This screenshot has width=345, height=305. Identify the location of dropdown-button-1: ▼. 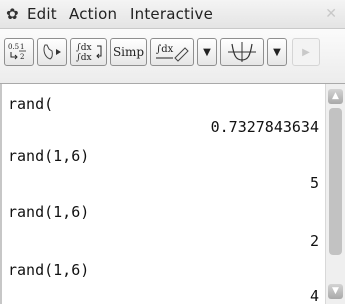
(207, 52).